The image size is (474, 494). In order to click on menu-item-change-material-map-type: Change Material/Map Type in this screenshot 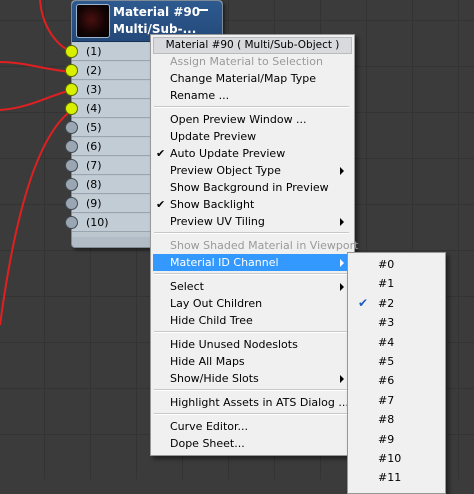, I will do `click(251, 78)`.